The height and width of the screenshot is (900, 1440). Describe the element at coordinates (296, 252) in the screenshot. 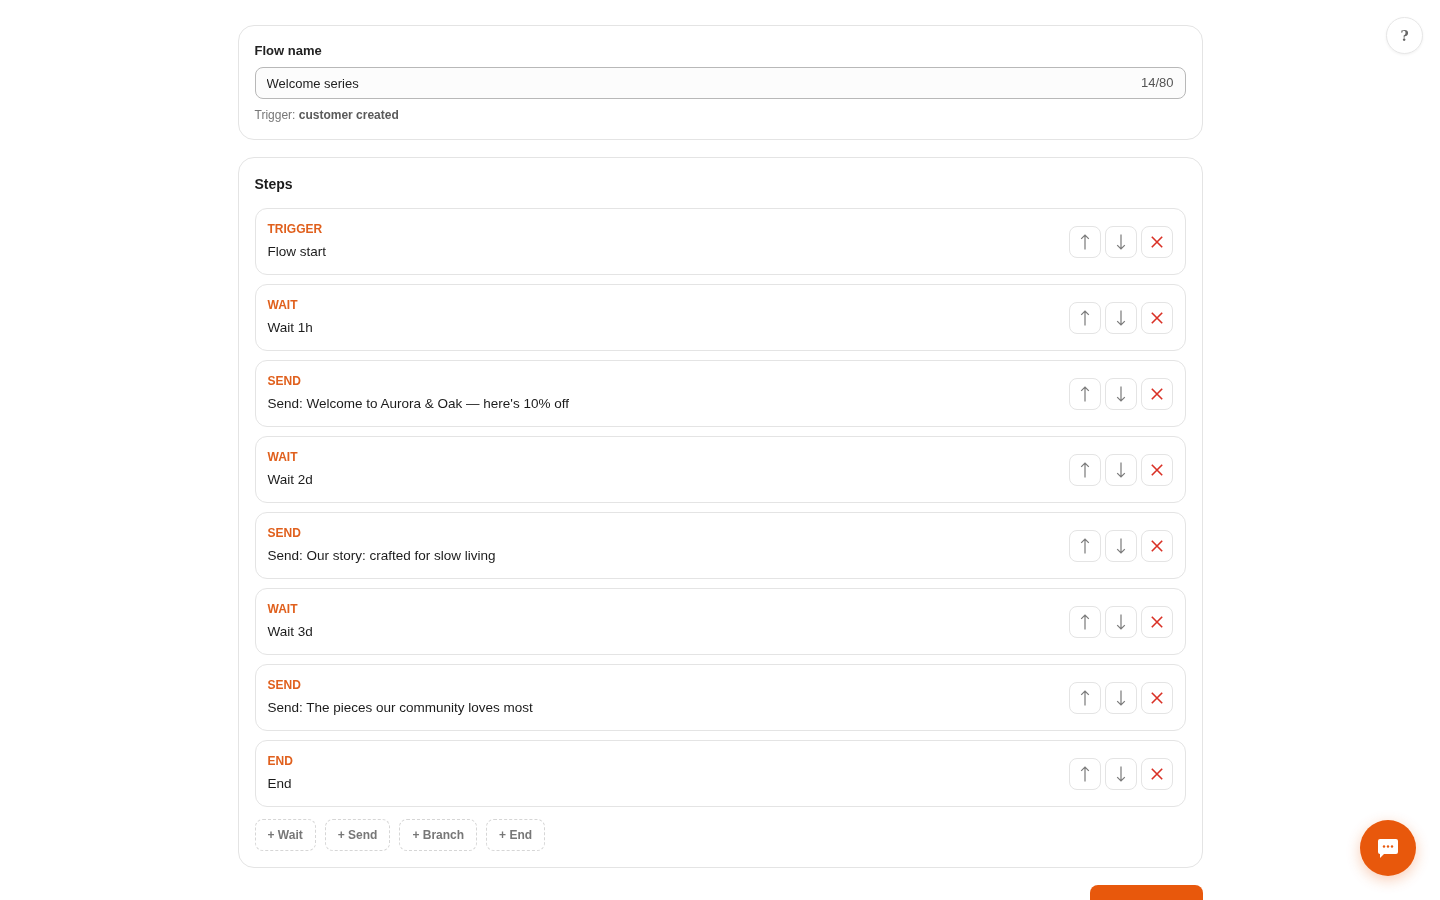

I see `step-title: Flow start` at that location.